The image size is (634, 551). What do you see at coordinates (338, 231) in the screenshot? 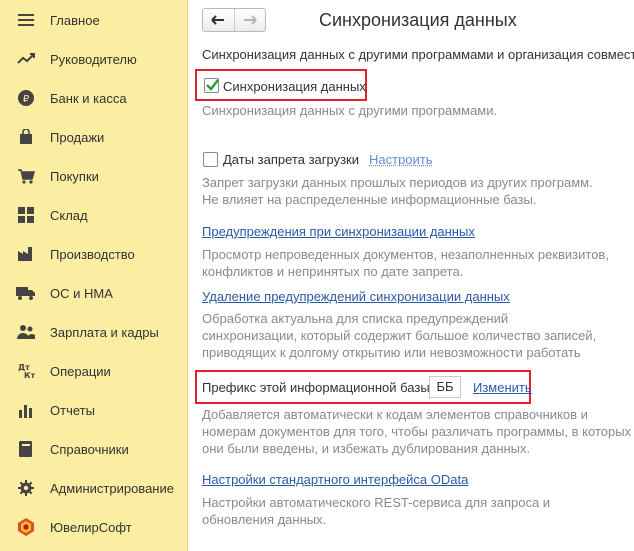
I see `warnings-link: Предупреждения при синхронизации данных` at bounding box center [338, 231].